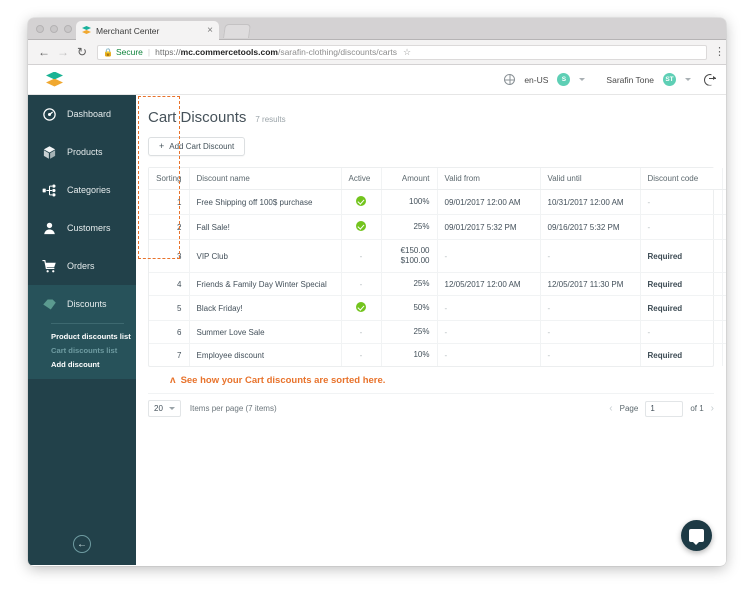 The height and width of the screenshot is (603, 754). Describe the element at coordinates (409, 179) in the screenshot. I see `column-header-amount: Amount` at that location.